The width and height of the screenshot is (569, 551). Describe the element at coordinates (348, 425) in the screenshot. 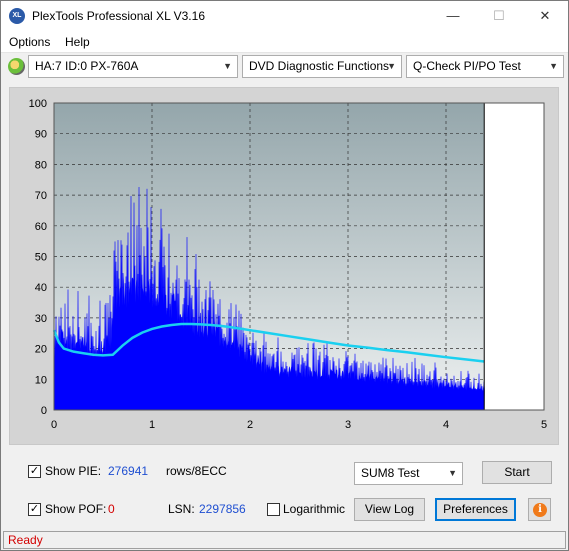

I see `x-tick-label: 3` at that location.